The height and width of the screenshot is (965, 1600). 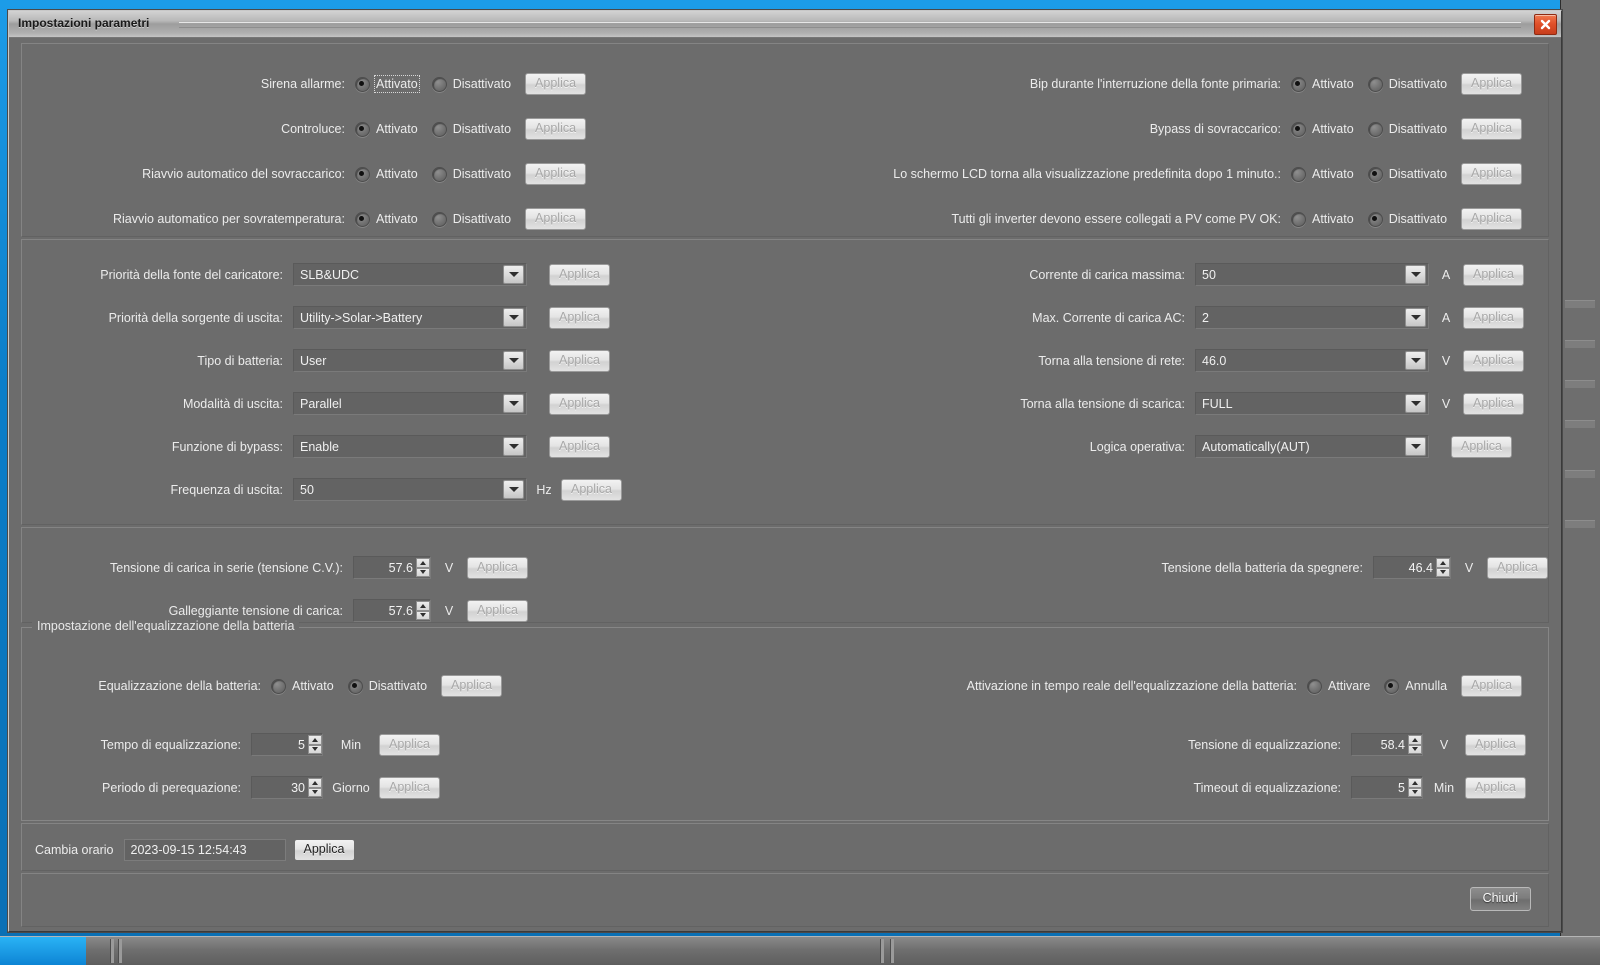 What do you see at coordinates (1500, 899) in the screenshot?
I see `close-window-button: Chiudi` at bounding box center [1500, 899].